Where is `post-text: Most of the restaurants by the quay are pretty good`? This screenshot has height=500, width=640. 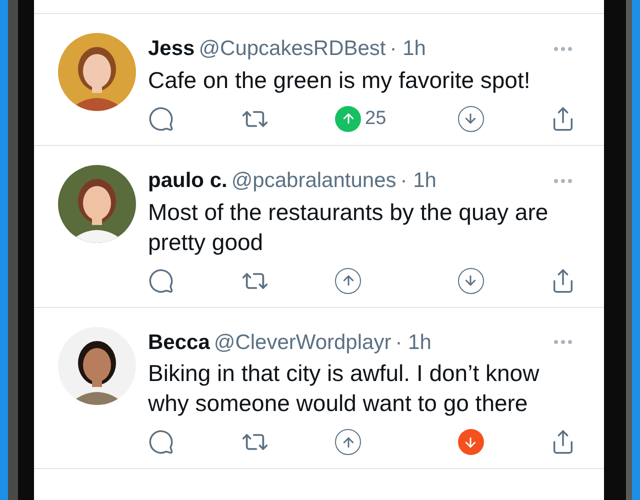
post-text: Most of the restaurants by the quay are pretty good is located at coordinates (349, 227).